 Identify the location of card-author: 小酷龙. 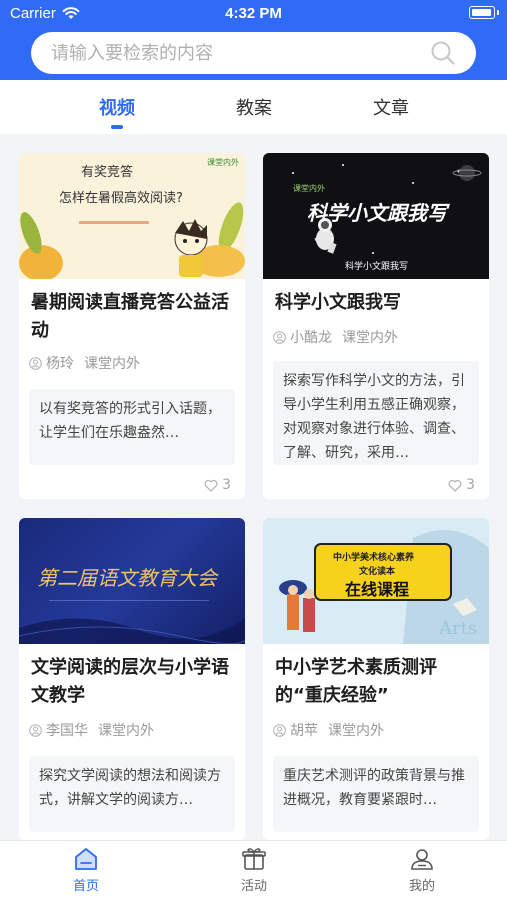
(311, 338).